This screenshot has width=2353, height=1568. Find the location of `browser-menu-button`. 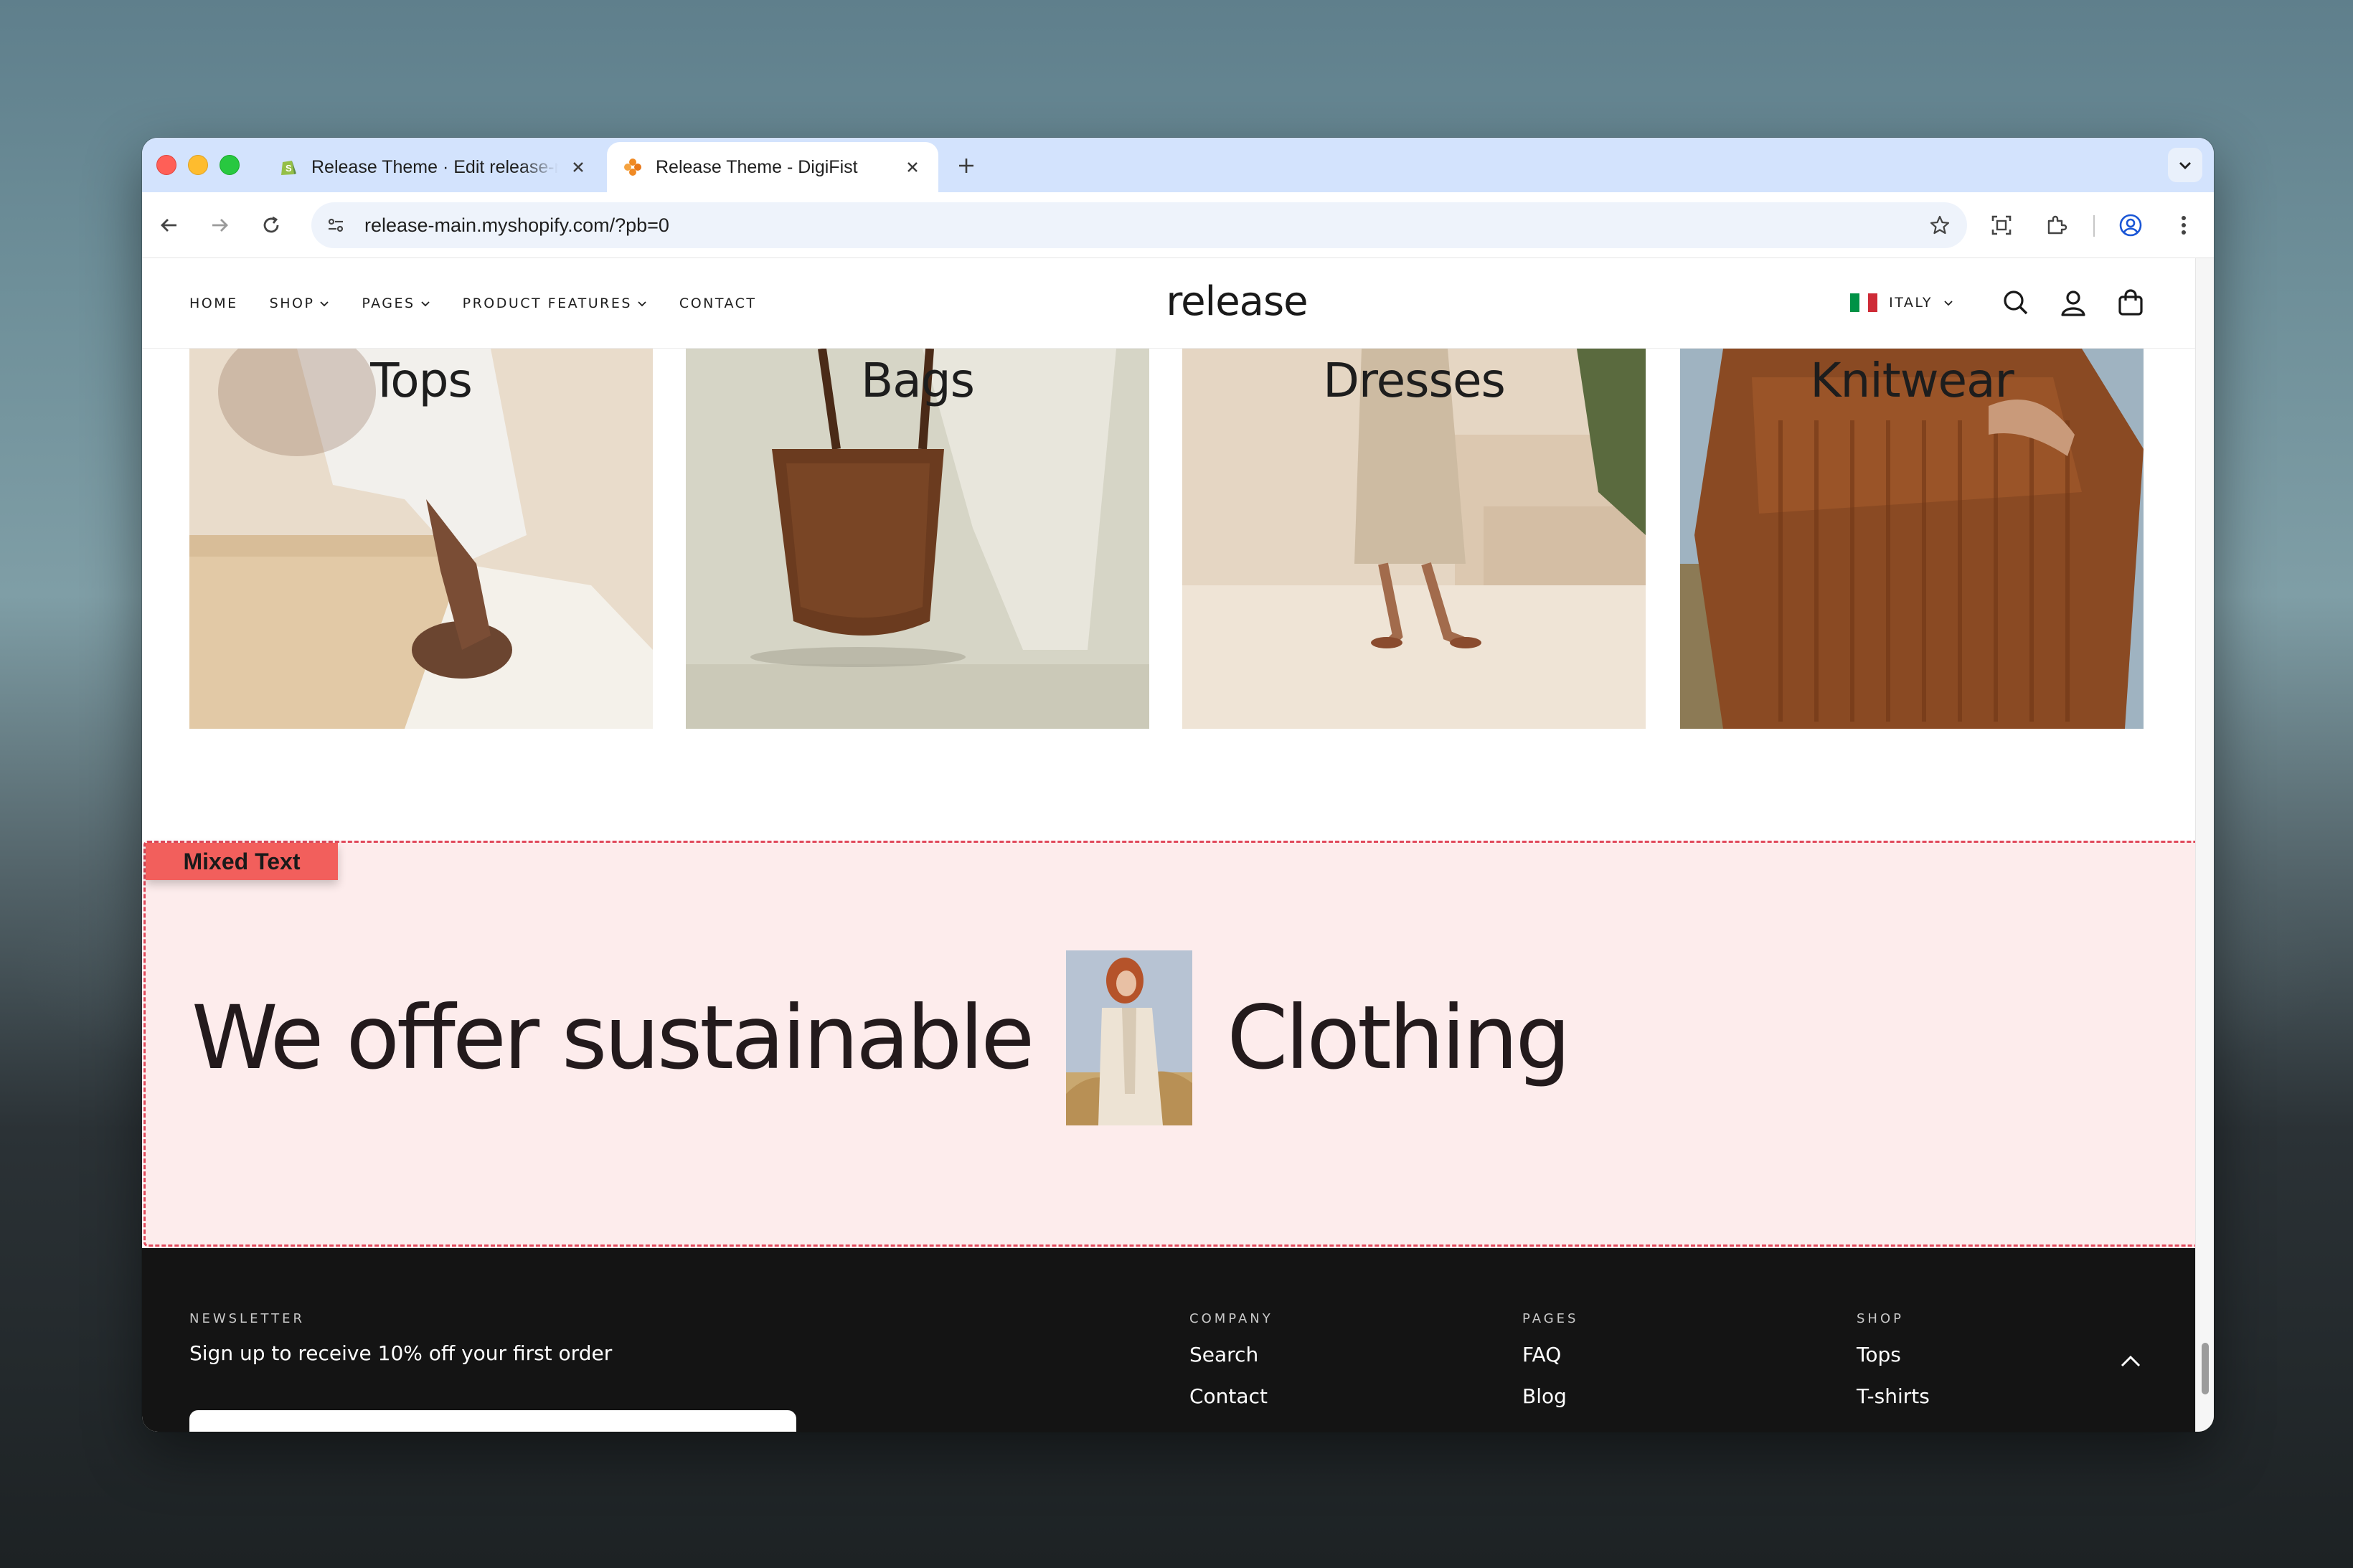

browser-menu-button is located at coordinates (2184, 225).